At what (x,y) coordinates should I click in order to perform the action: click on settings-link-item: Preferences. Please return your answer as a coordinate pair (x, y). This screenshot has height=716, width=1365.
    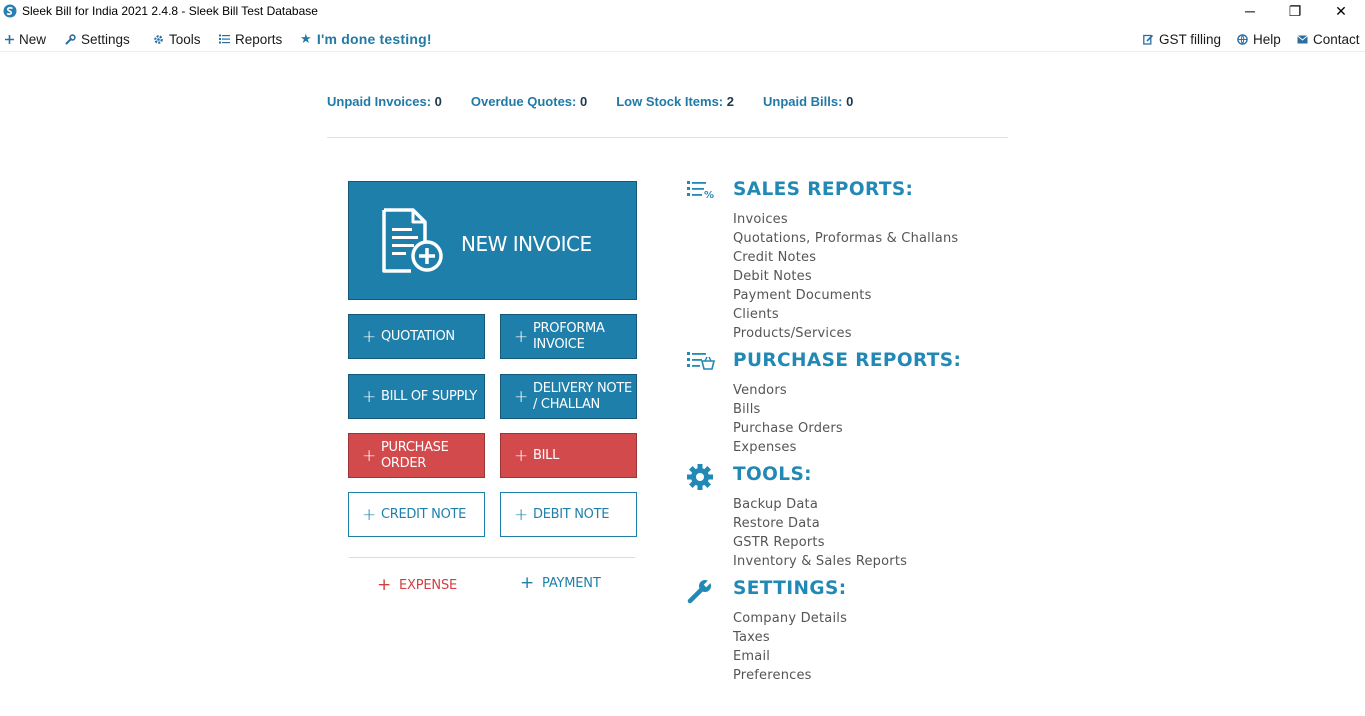
    Looking at the image, I should click on (790, 675).